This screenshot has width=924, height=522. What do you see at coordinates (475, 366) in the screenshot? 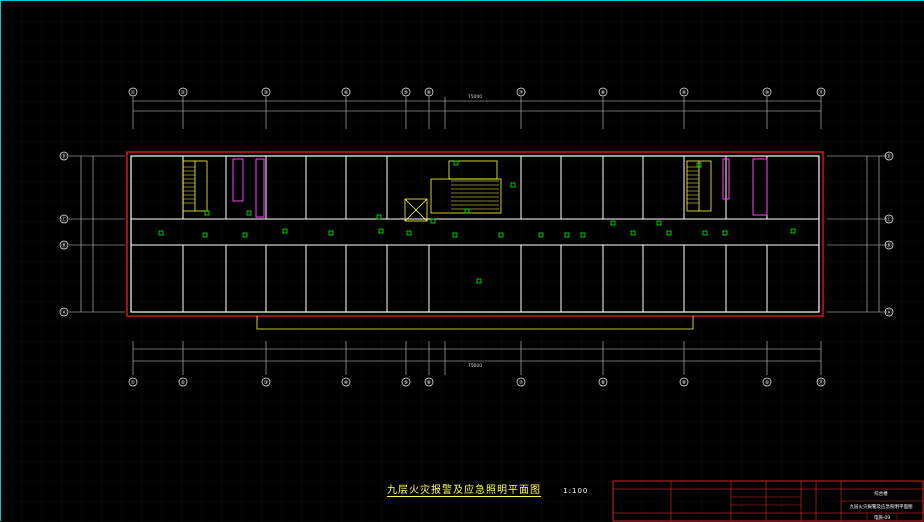
I see `overall-dimension-bottom: 75000` at bounding box center [475, 366].